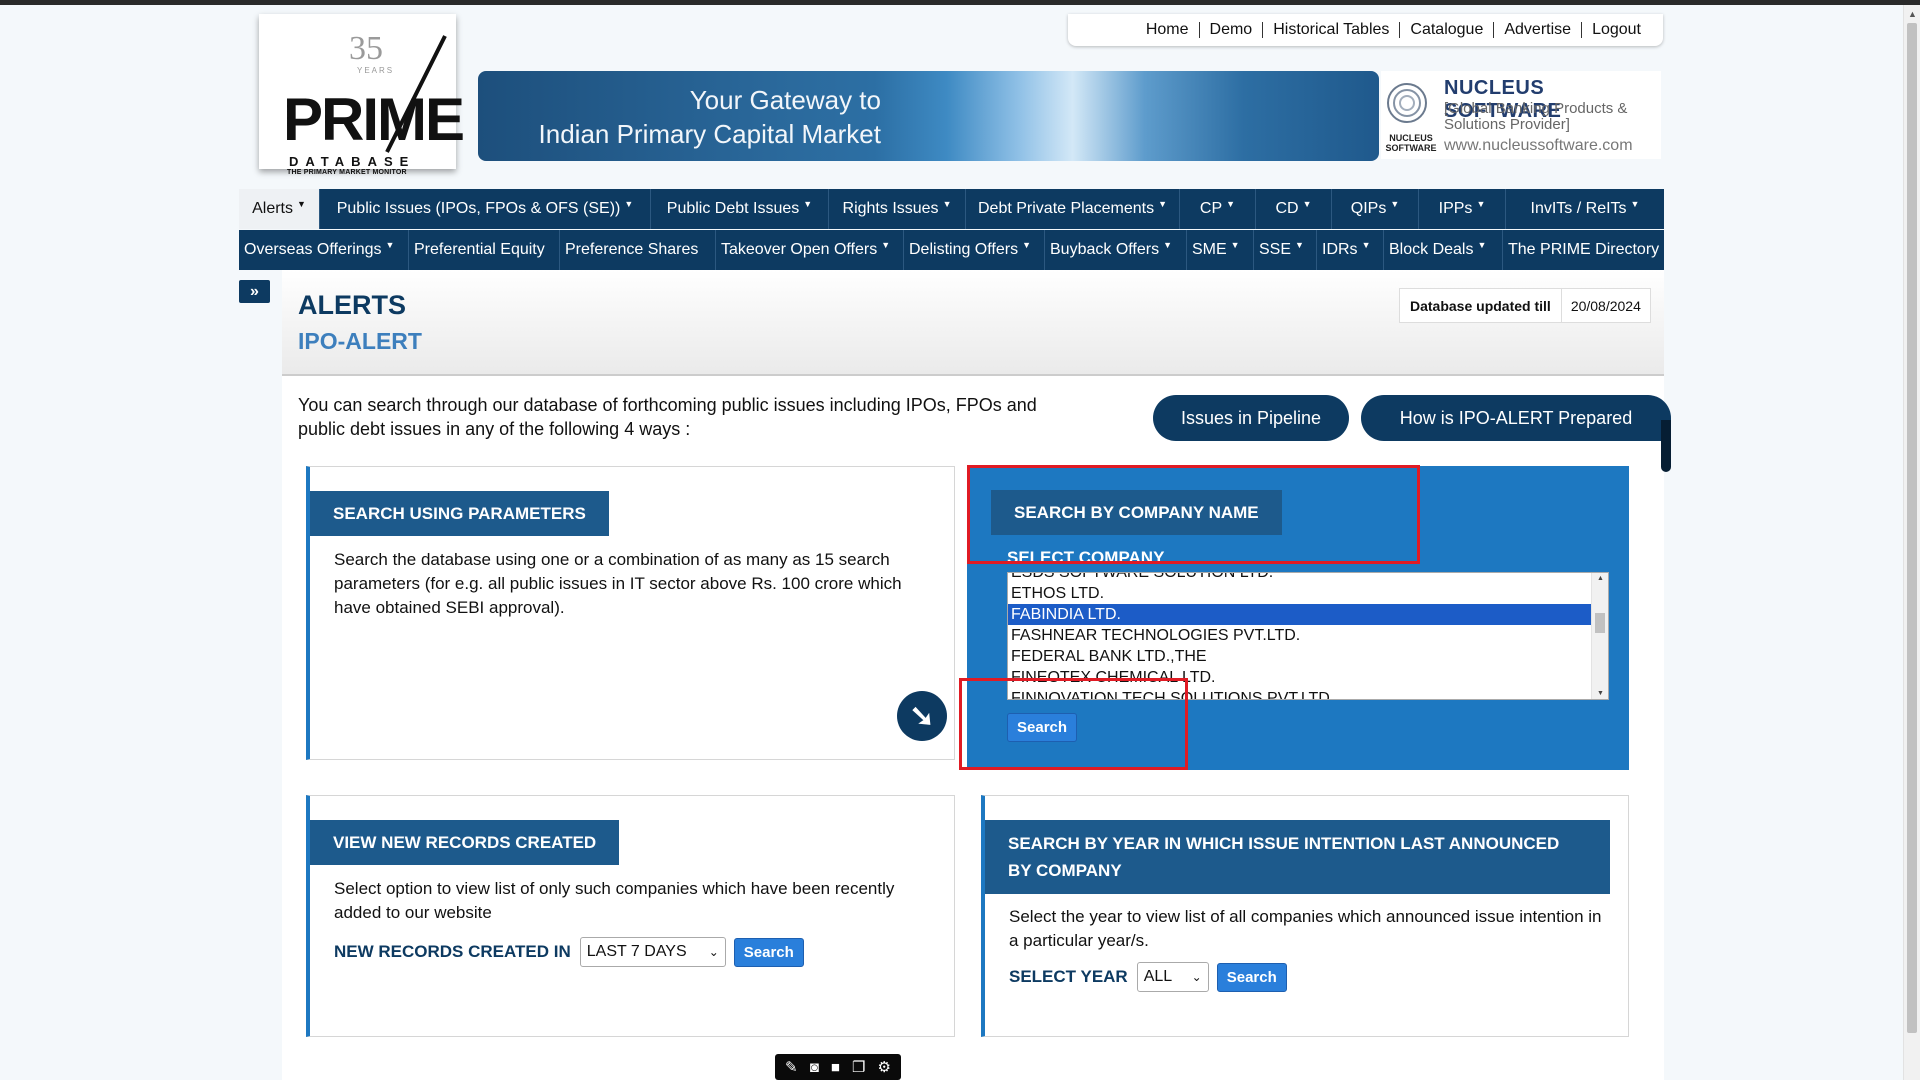 The width and height of the screenshot is (1920, 1080). What do you see at coordinates (1600, 623) in the screenshot?
I see `listbox-scroll-thumb` at bounding box center [1600, 623].